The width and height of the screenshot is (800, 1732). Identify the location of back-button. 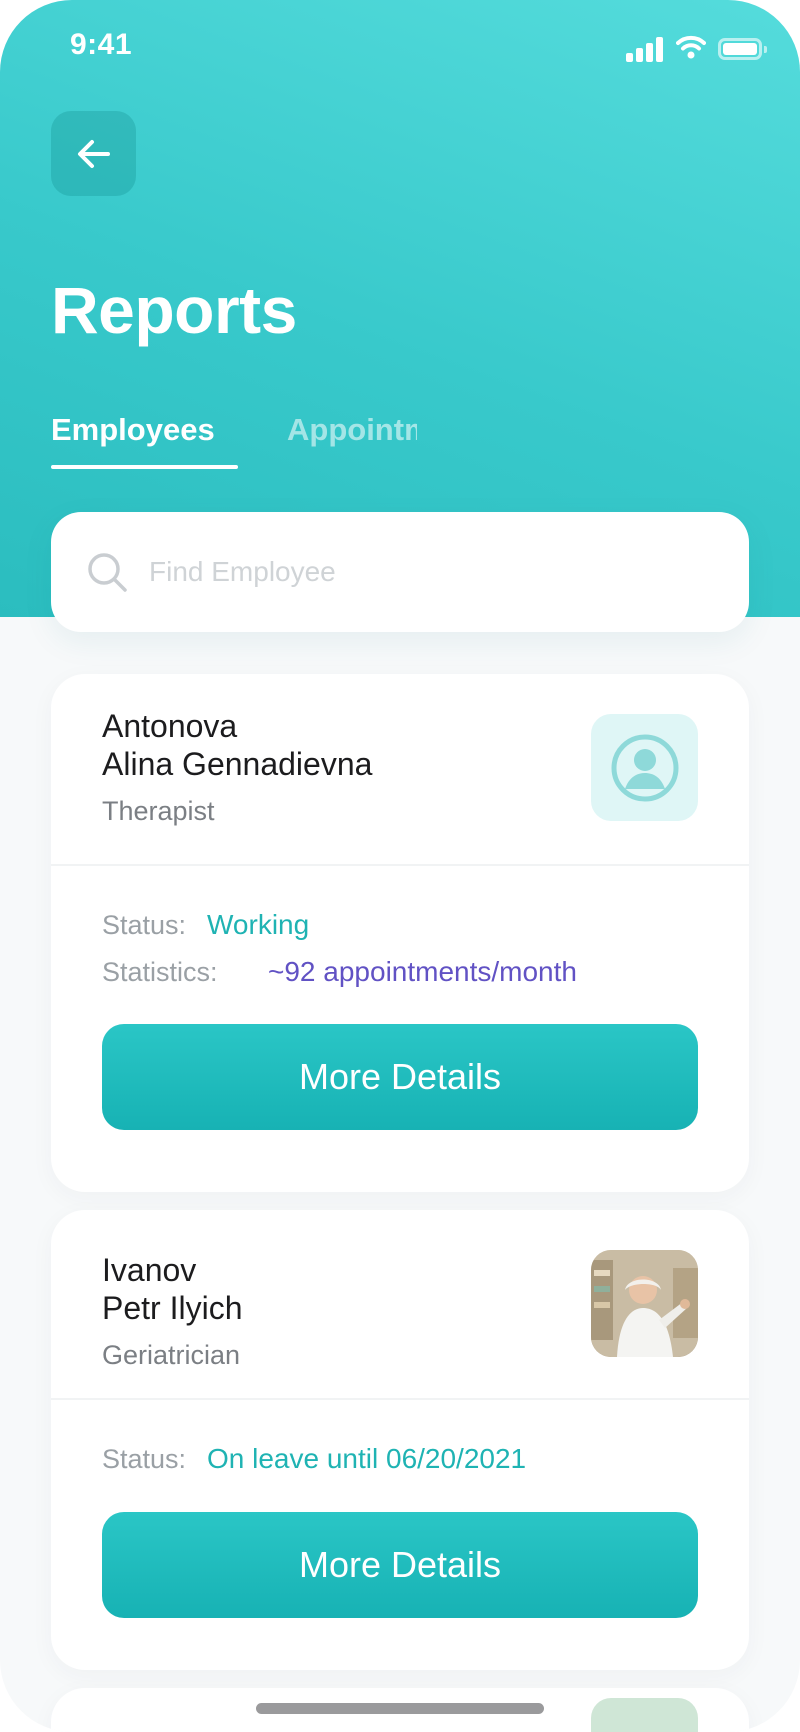
(93, 153).